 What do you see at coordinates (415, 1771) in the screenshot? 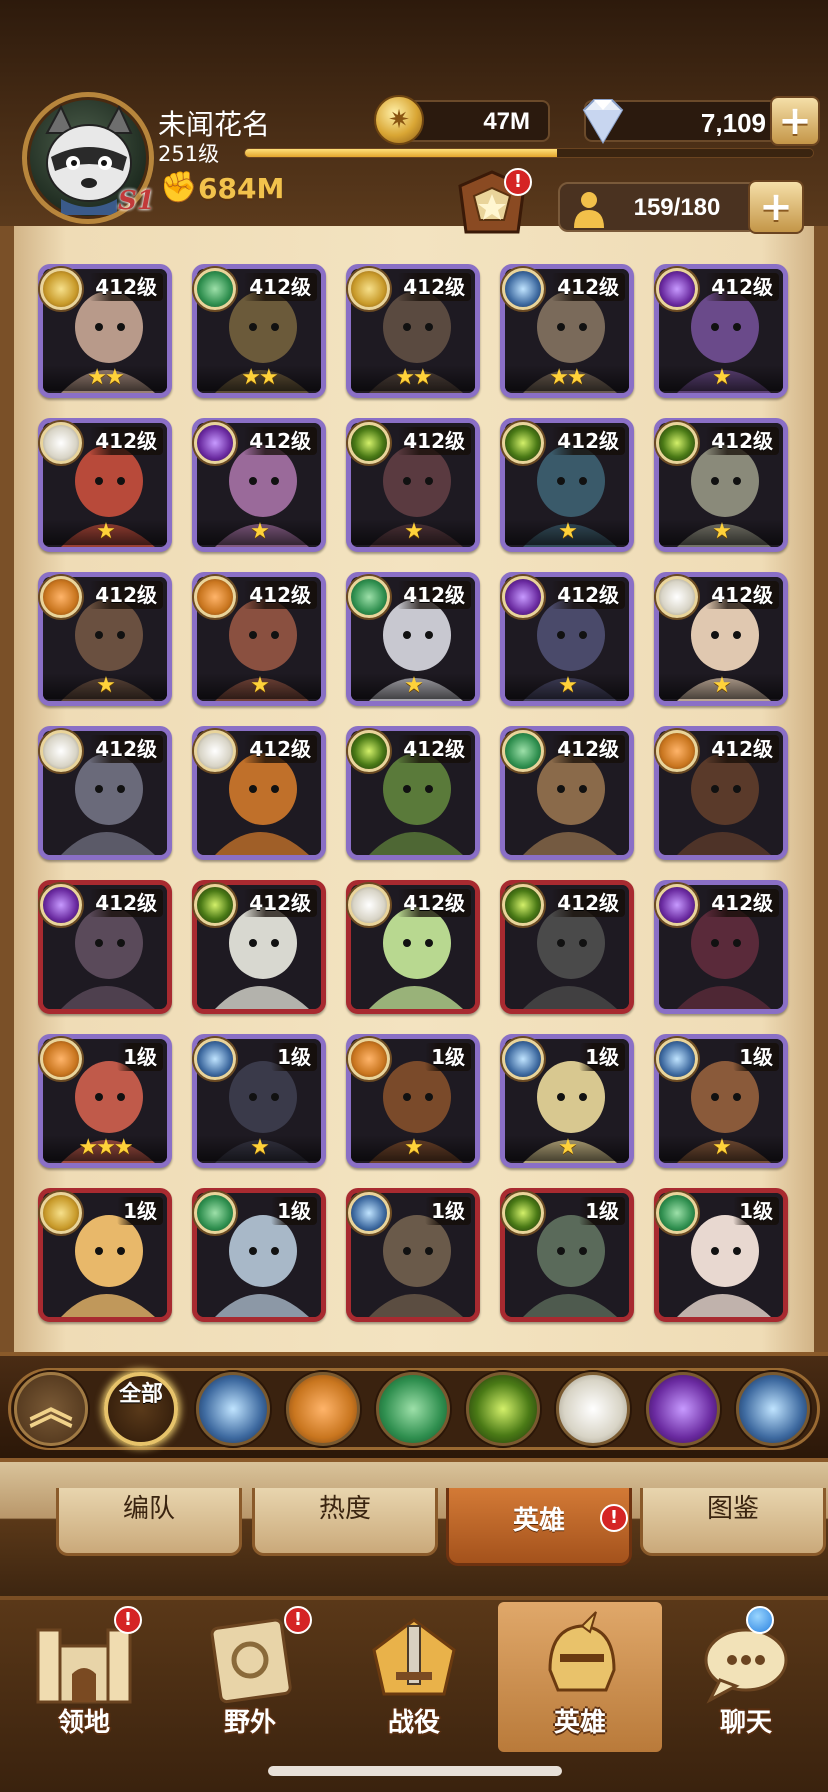
I see `home-indicator` at bounding box center [415, 1771].